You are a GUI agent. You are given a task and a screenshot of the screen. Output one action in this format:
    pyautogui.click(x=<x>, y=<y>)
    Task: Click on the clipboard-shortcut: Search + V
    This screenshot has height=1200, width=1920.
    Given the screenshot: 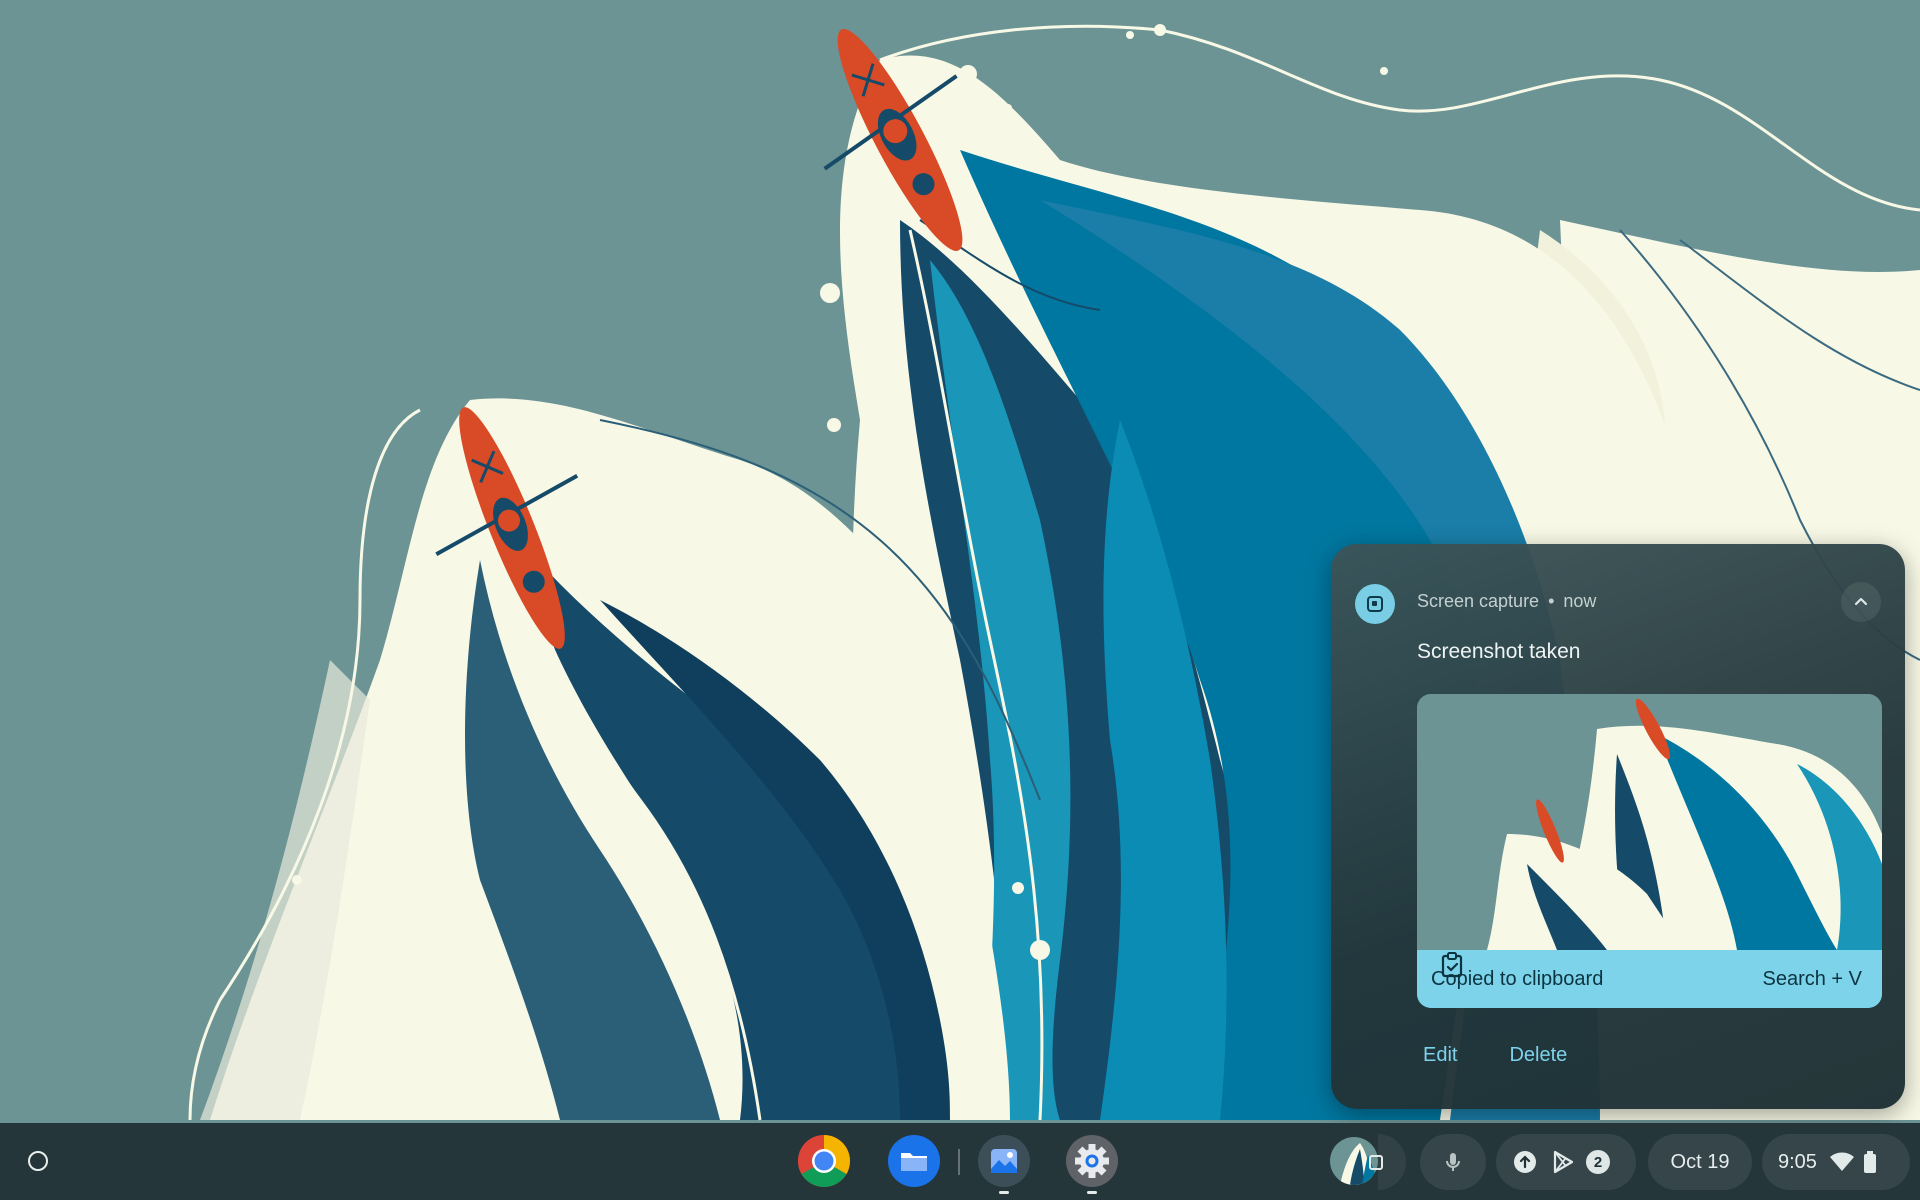 What is the action you would take?
    pyautogui.click(x=1812, y=978)
    